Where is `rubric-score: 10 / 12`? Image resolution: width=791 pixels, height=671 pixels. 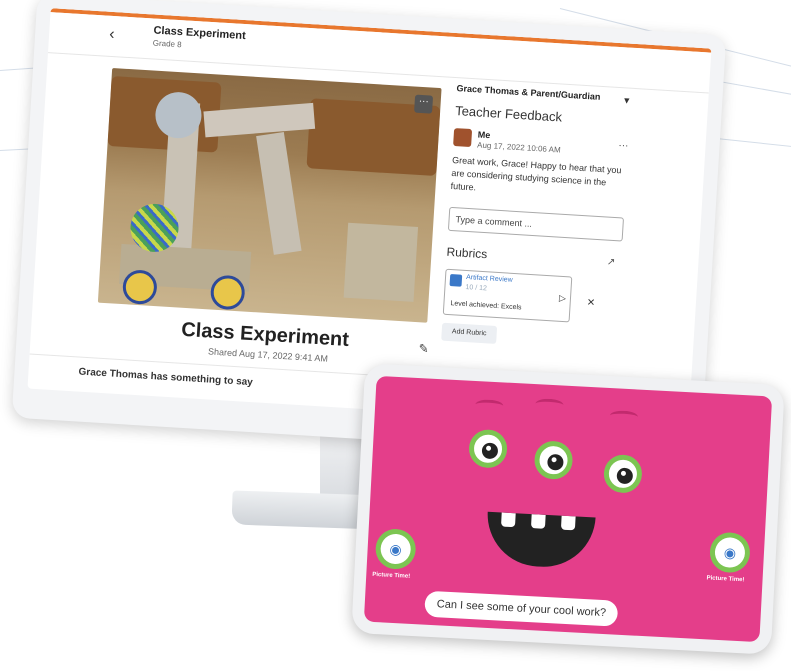 rubric-score: 10 / 12 is located at coordinates (476, 288).